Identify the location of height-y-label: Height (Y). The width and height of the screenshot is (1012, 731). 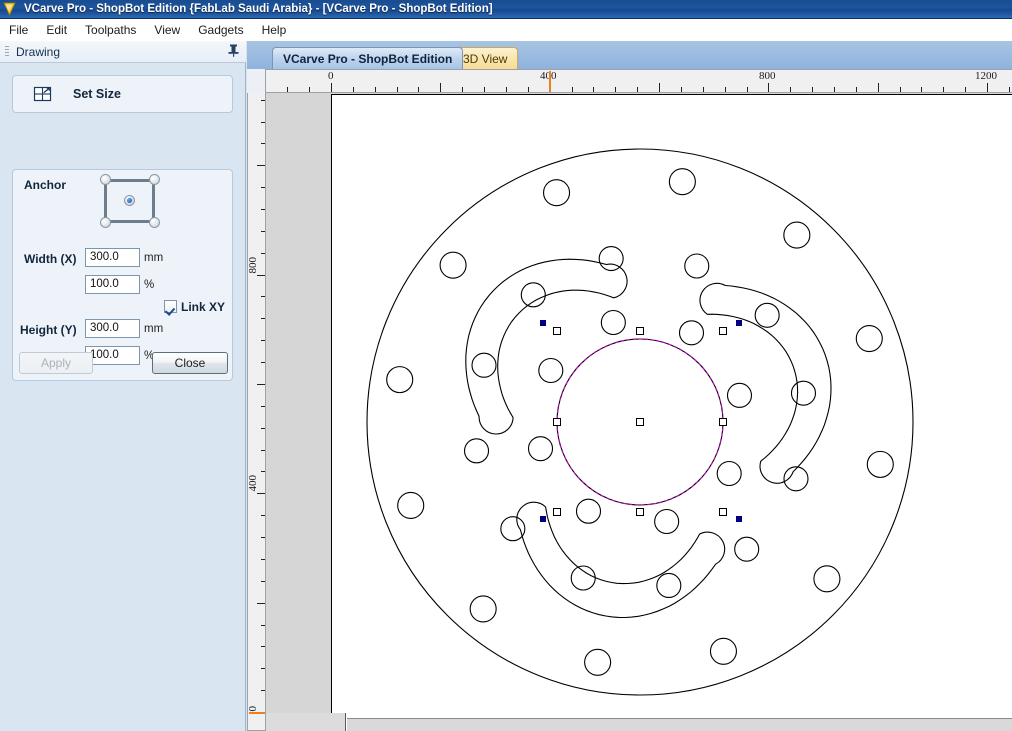
(48, 330).